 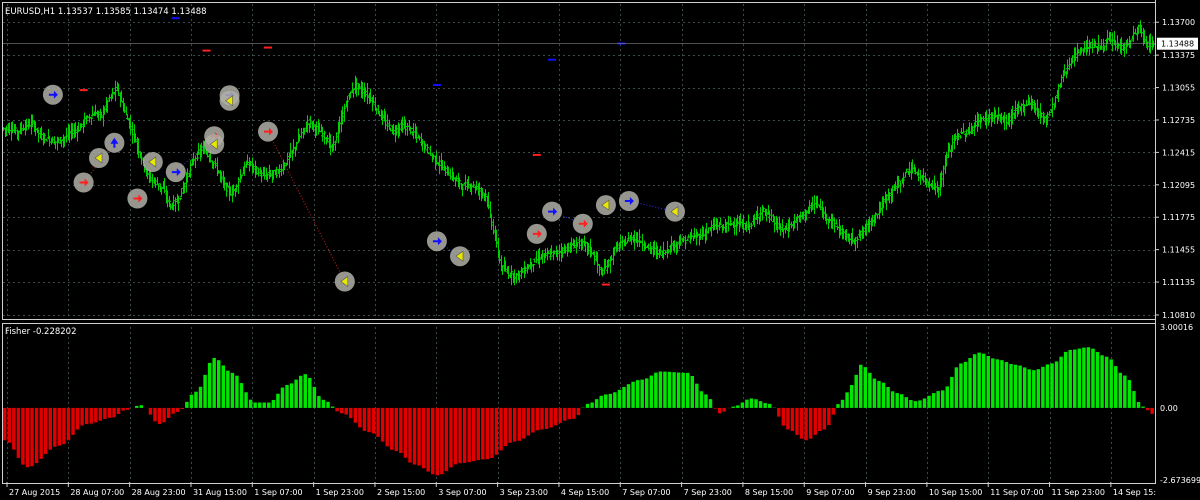 I want to click on time-tick-label: 27 Aug 2015, so click(x=34, y=492).